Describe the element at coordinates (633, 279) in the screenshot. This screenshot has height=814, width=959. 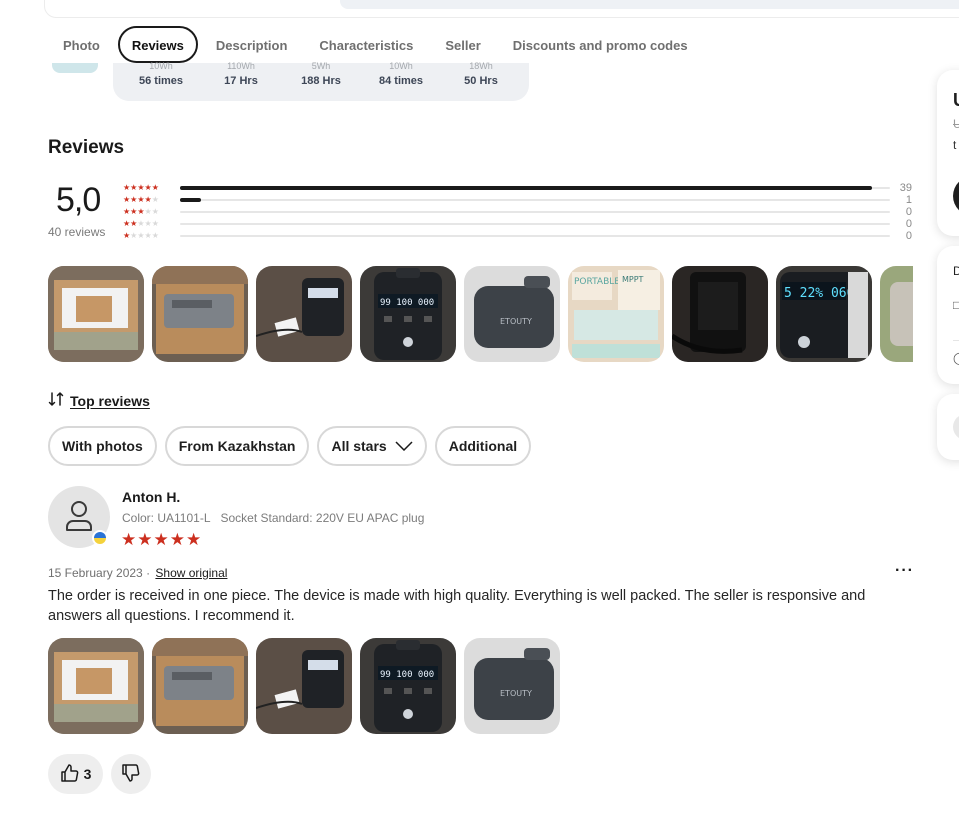
I see `svg-text: MPPT` at that location.